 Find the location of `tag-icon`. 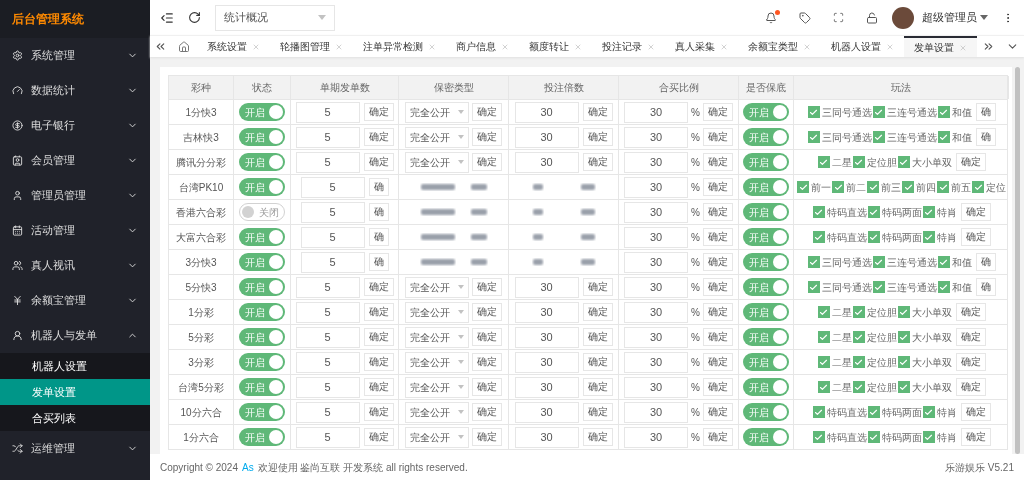

tag-icon is located at coordinates (805, 17).